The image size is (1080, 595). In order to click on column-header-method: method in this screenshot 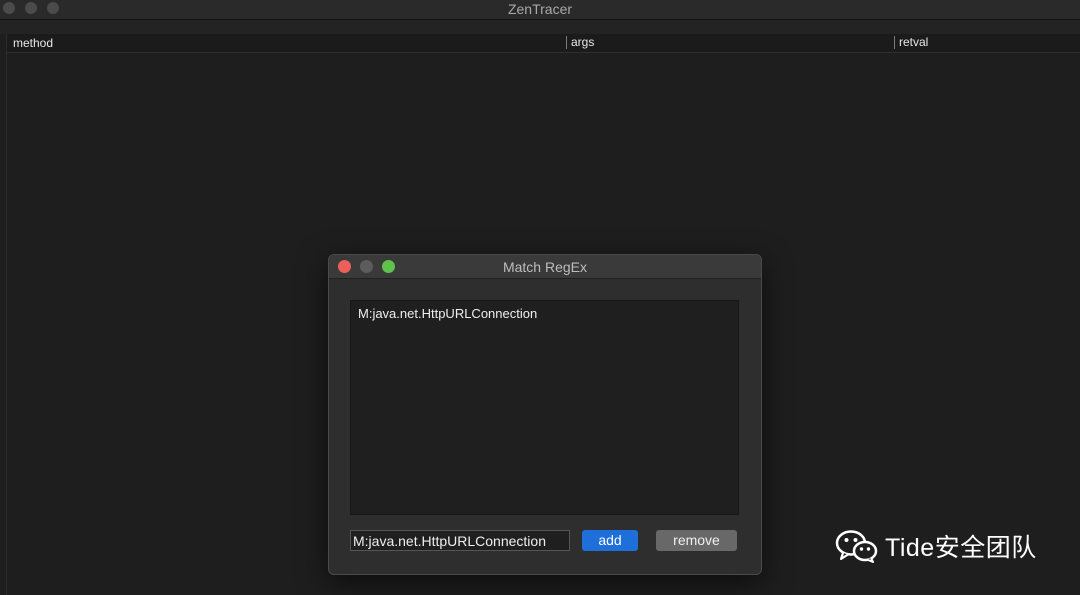, I will do `click(33, 43)`.